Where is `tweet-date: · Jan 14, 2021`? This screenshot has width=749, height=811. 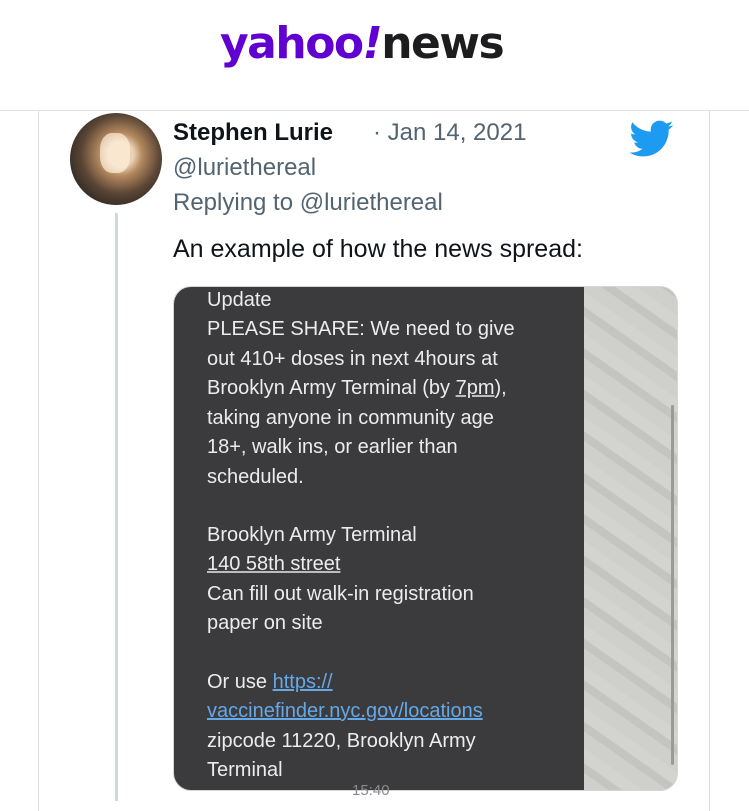 tweet-date: · Jan 14, 2021 is located at coordinates (449, 133).